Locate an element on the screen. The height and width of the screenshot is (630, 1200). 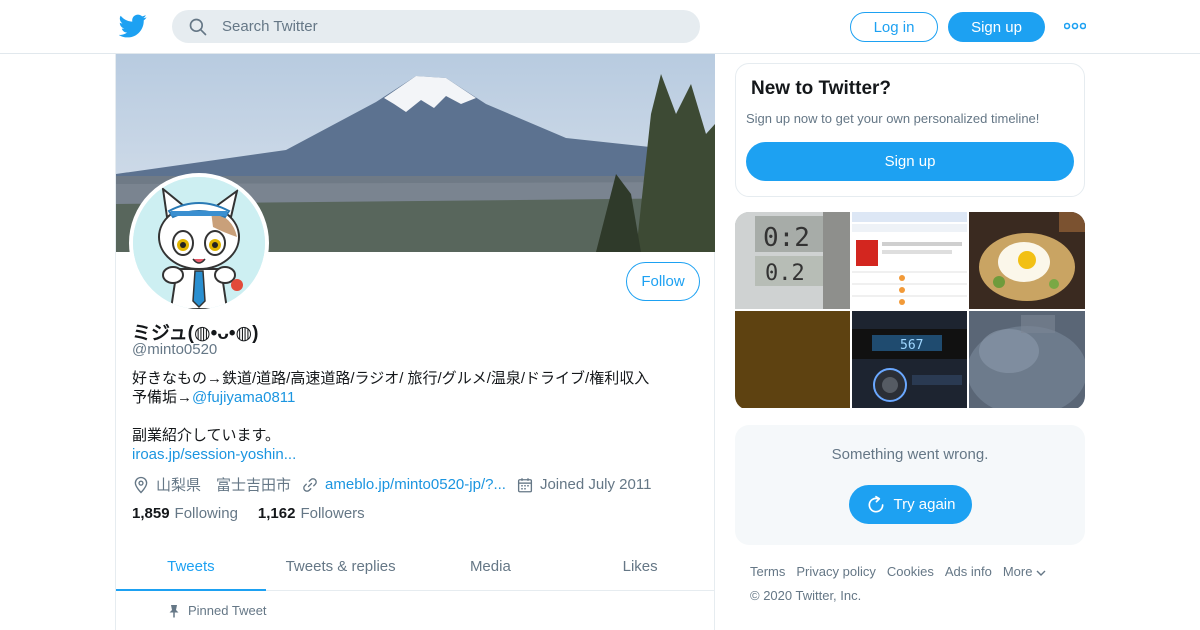
following-label: Following is located at coordinates (206, 513).